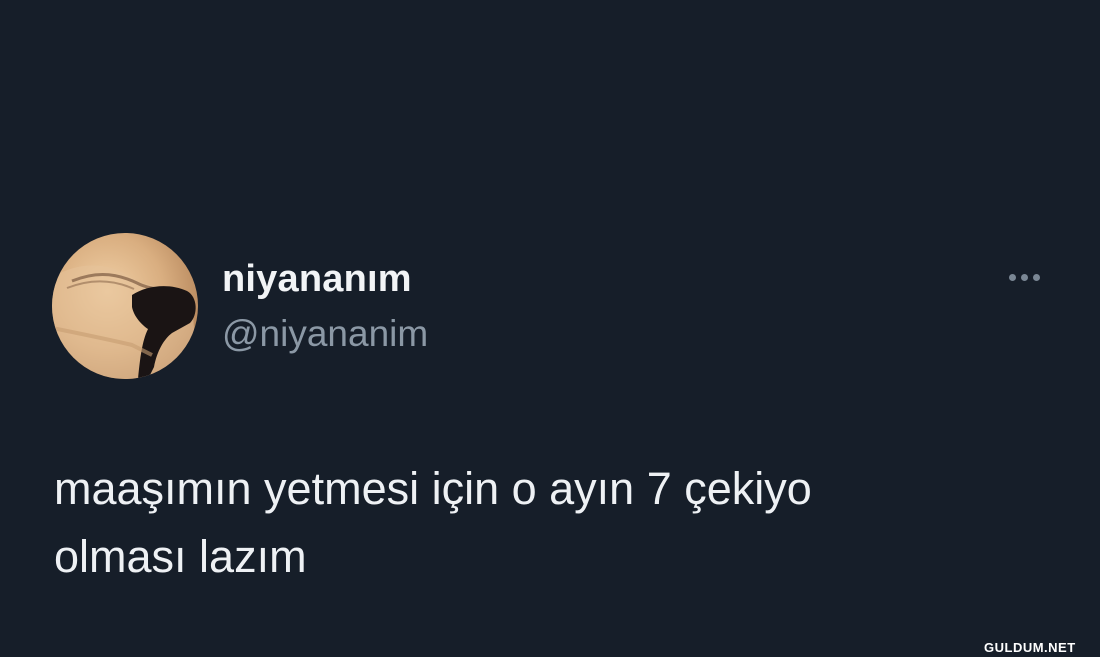 Image resolution: width=1100 pixels, height=657 pixels. Describe the element at coordinates (125, 322) in the screenshot. I see `avatar-photo` at that location.